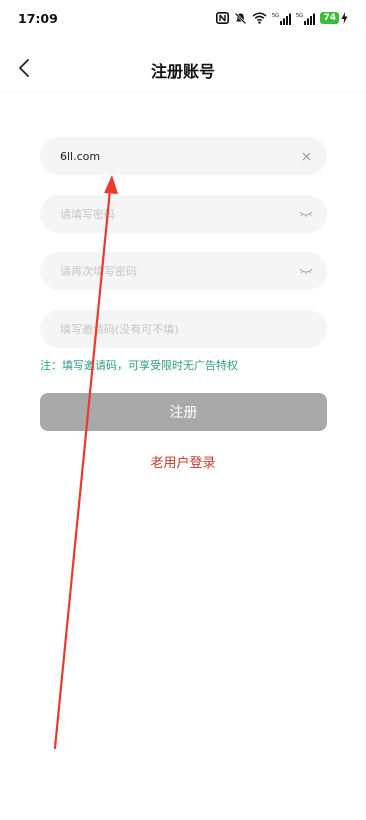 Image resolution: width=366 pixels, height=820 pixels. Describe the element at coordinates (111, 184) in the screenshot. I see `annotation-arrow-head` at that location.